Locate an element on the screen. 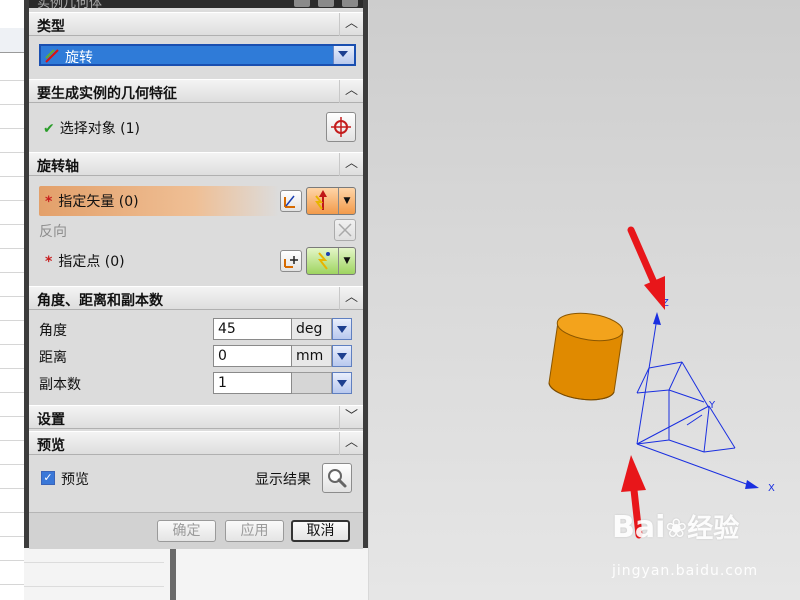 Image resolution: width=800 pixels, height=600 pixels. angle-value: 45 is located at coordinates (227, 329).